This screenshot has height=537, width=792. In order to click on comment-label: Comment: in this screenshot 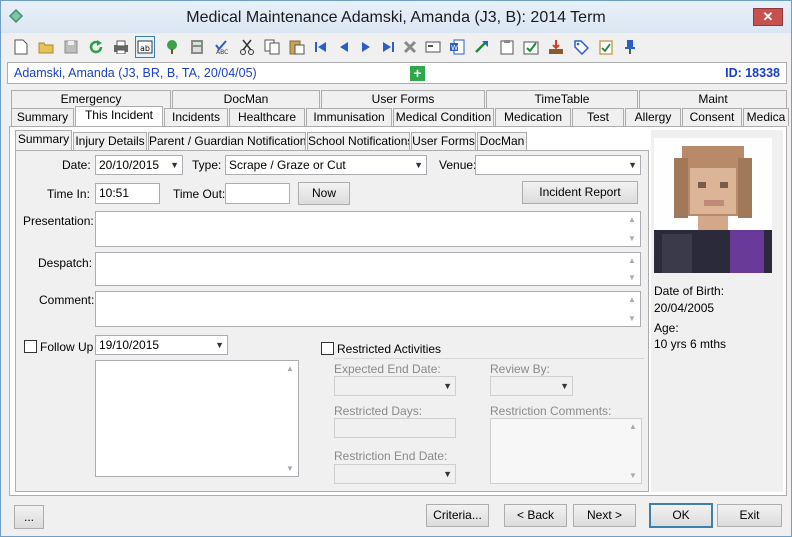, I will do `click(67, 300)`.